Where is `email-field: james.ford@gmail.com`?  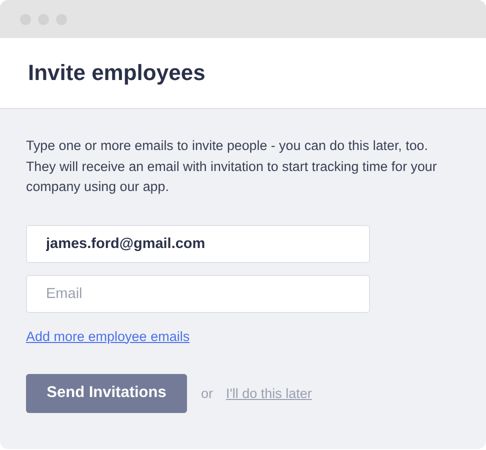 email-field: james.ford@gmail.com is located at coordinates (198, 243).